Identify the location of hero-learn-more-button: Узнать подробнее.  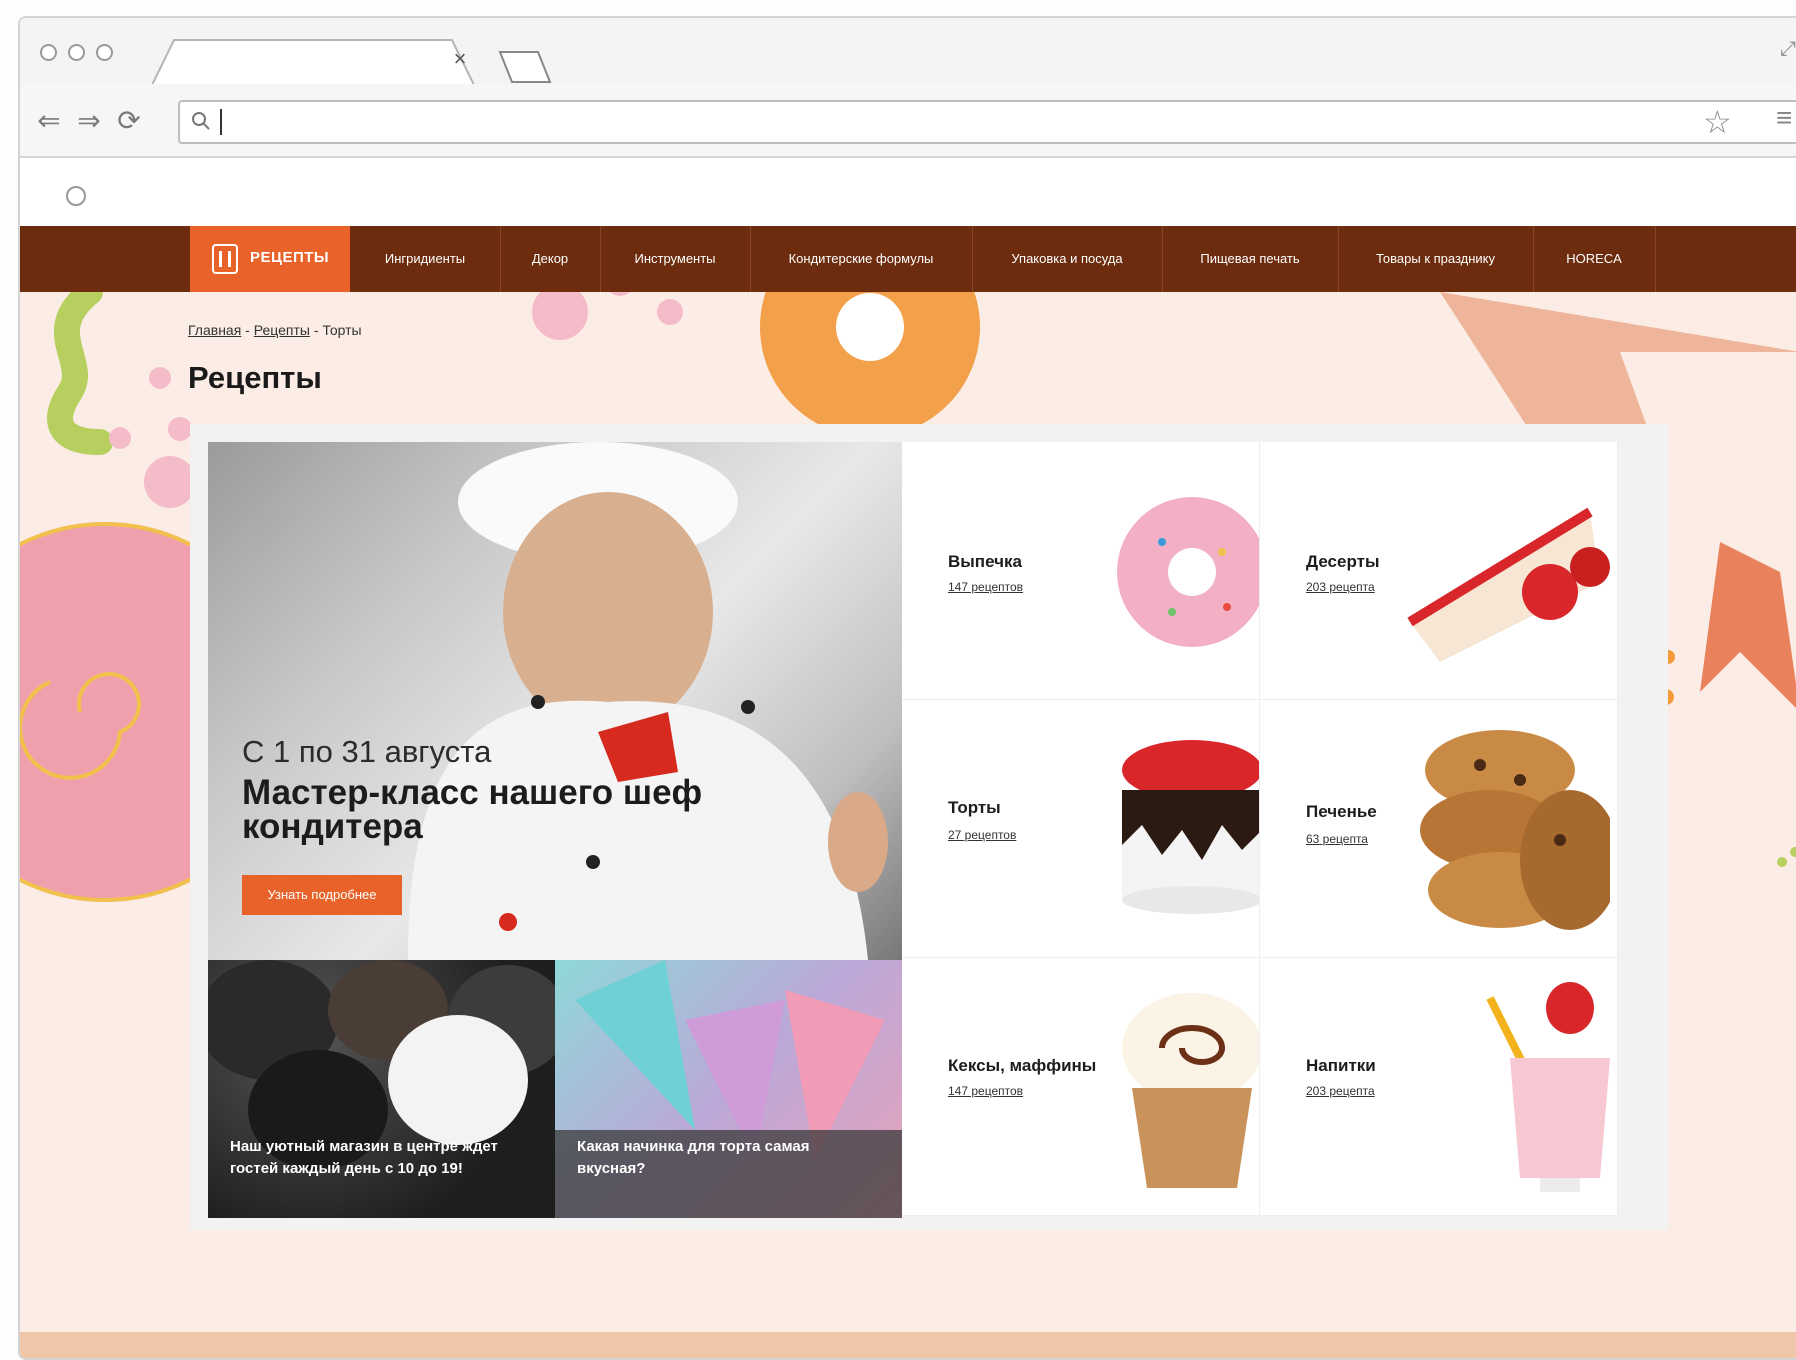
(322, 895).